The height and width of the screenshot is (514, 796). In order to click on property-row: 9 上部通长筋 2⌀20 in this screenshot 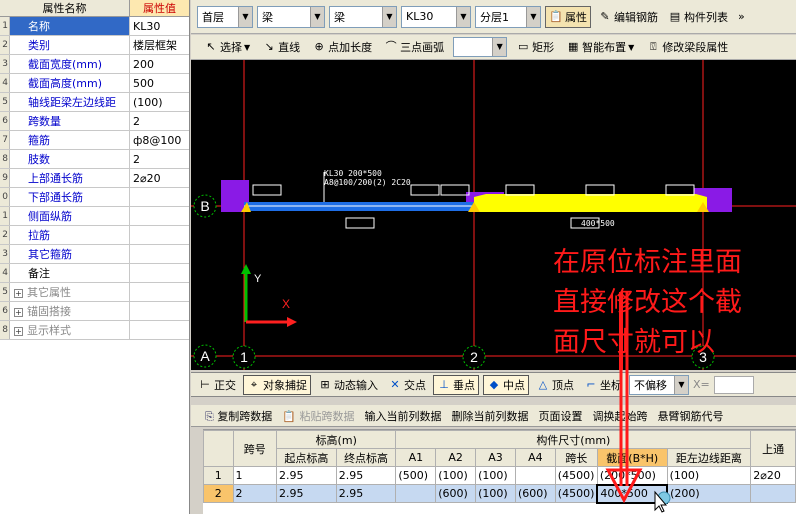, I will do `click(94, 178)`.